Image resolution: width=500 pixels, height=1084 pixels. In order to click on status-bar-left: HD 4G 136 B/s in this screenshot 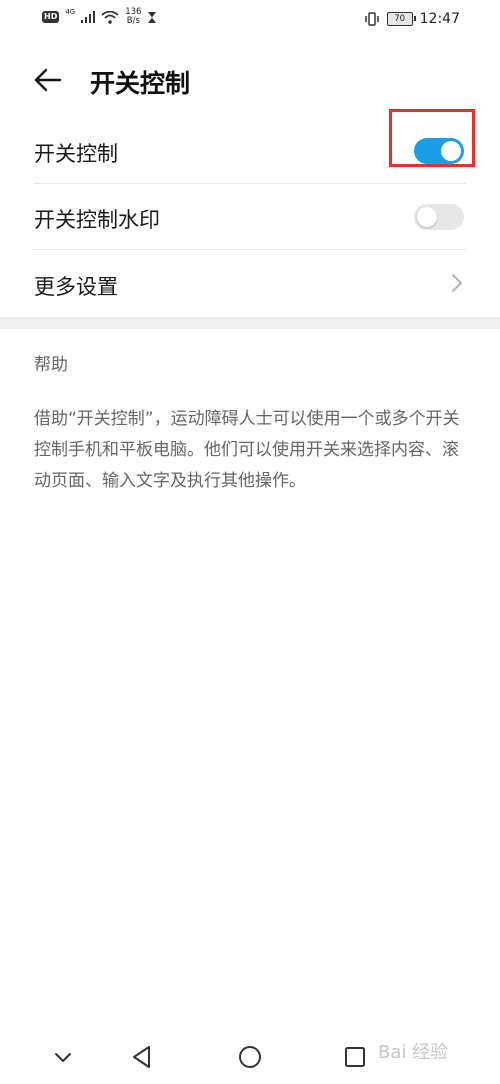, I will do `click(99, 17)`.